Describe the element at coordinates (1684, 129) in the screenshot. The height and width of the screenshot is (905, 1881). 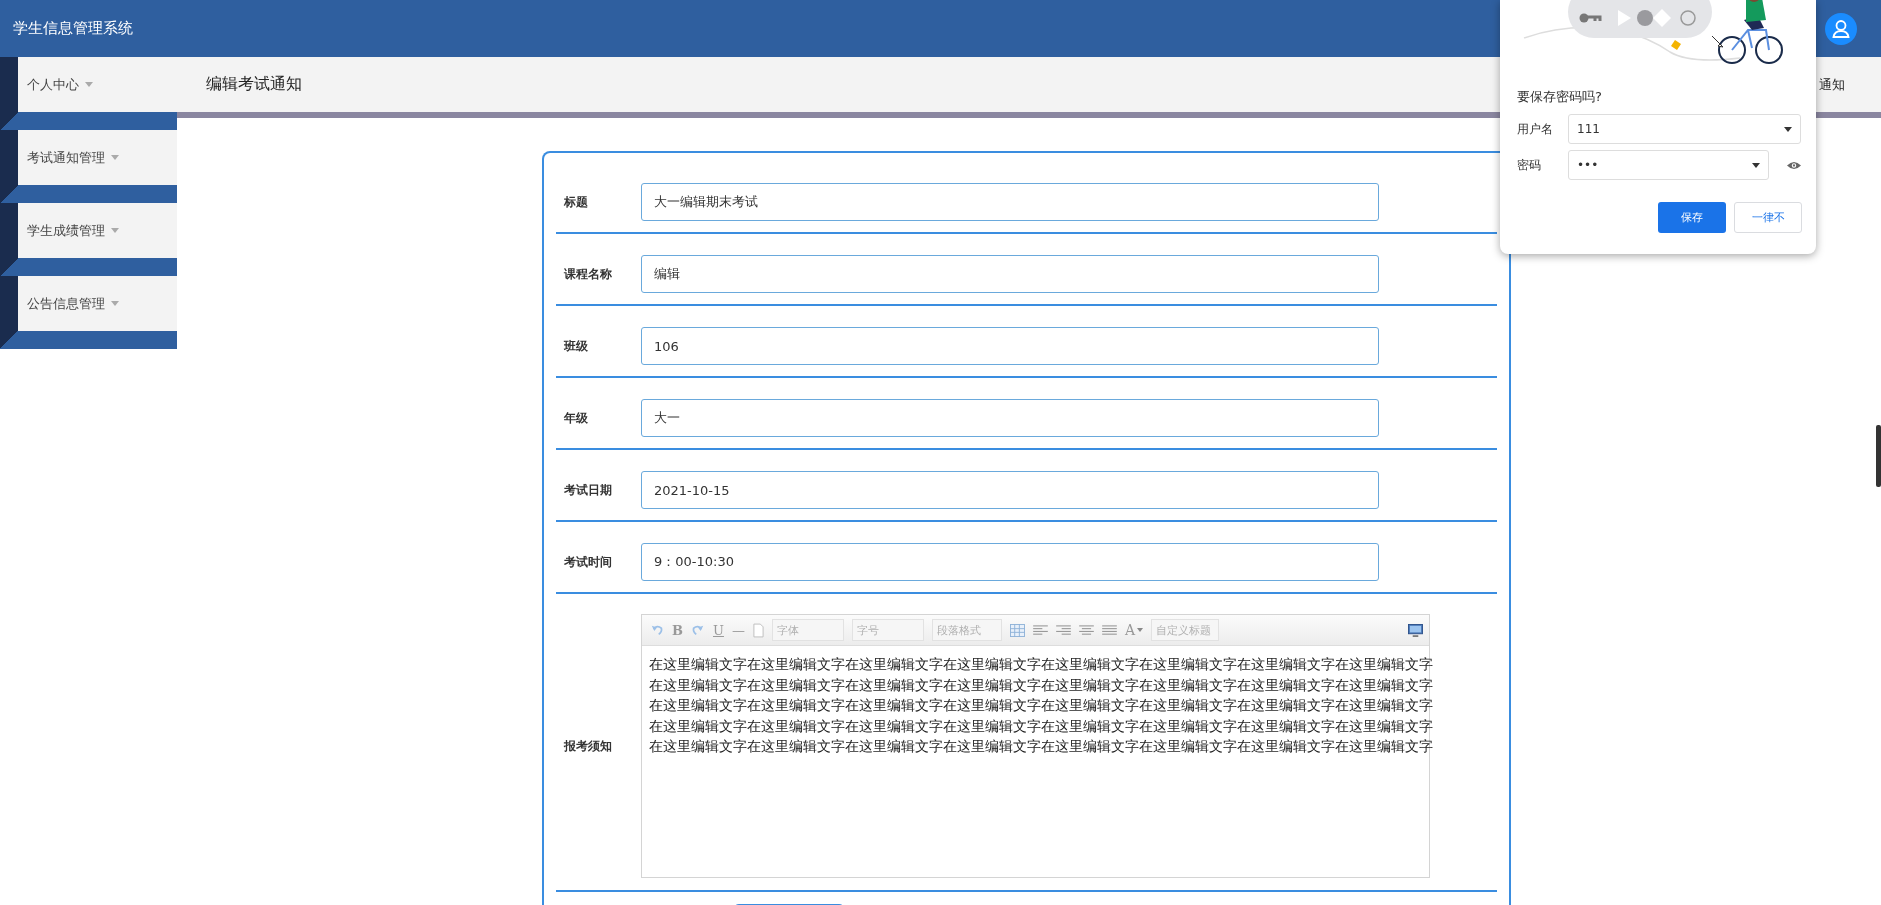
I see `username-field: 111` at that location.